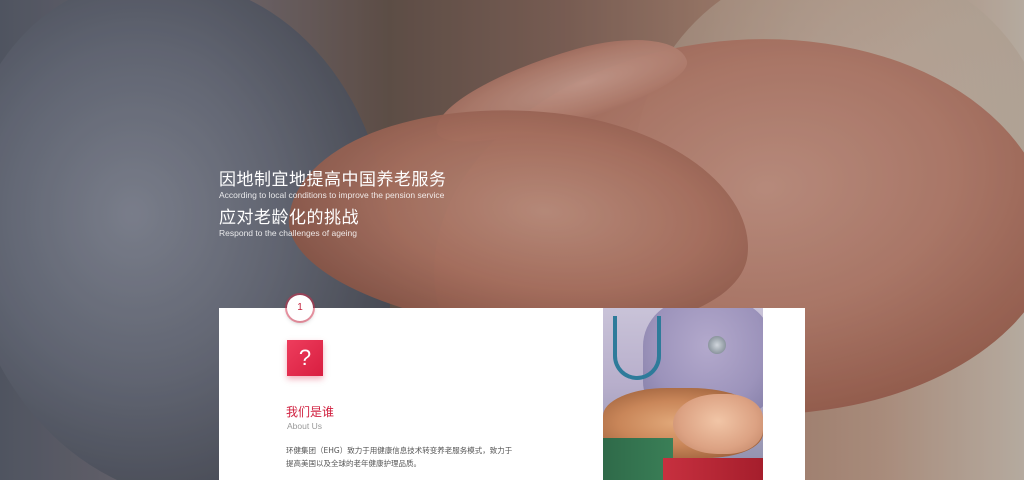 The height and width of the screenshot is (480, 1024). What do you see at coordinates (288, 233) in the screenshot?
I see `hero-headline-2-en: Respond to the challenges of ageing` at bounding box center [288, 233].